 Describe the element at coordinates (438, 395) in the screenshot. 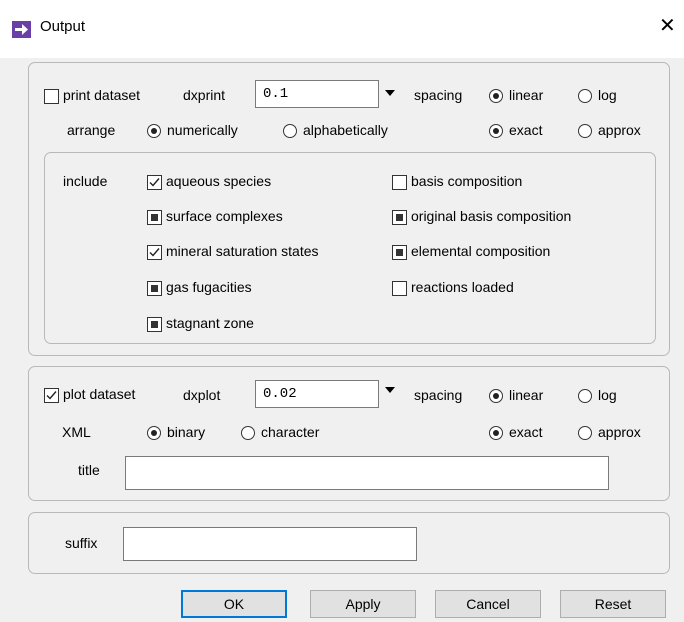

I see `plot-spacing-label: spacing` at that location.